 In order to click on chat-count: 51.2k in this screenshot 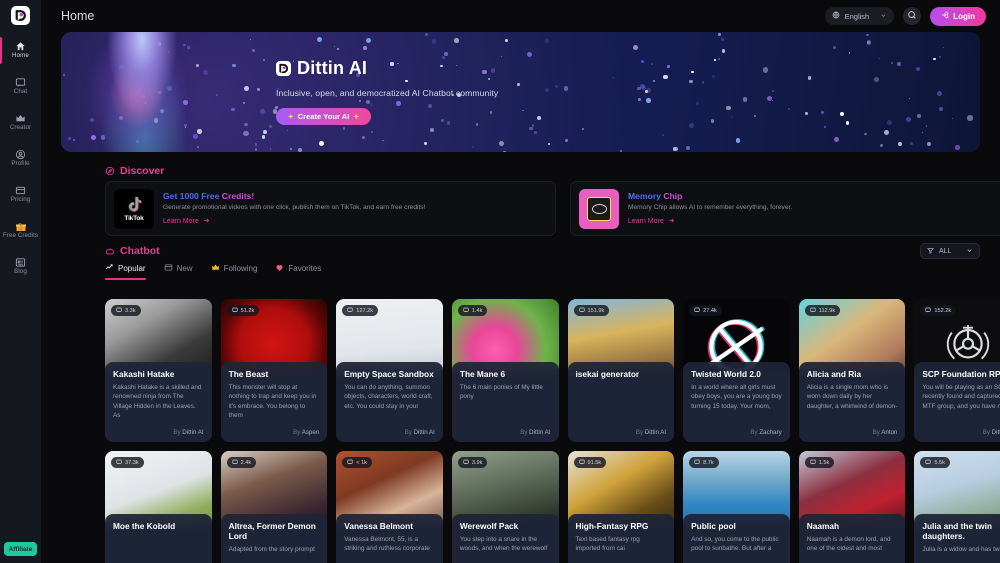, I will do `click(247, 310)`.